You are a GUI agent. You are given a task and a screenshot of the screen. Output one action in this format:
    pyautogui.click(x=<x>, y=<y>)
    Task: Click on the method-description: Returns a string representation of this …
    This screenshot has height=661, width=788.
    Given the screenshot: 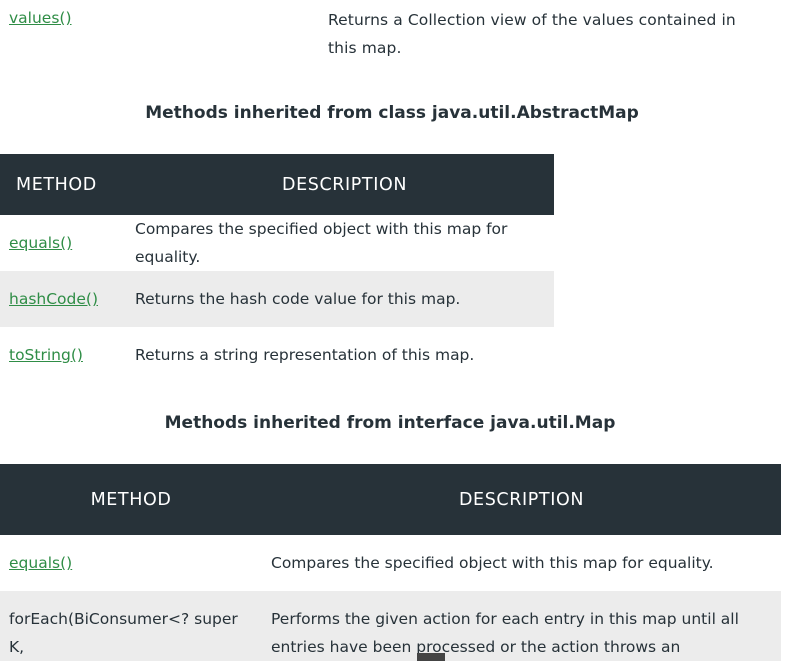 What is the action you would take?
    pyautogui.click(x=305, y=355)
    